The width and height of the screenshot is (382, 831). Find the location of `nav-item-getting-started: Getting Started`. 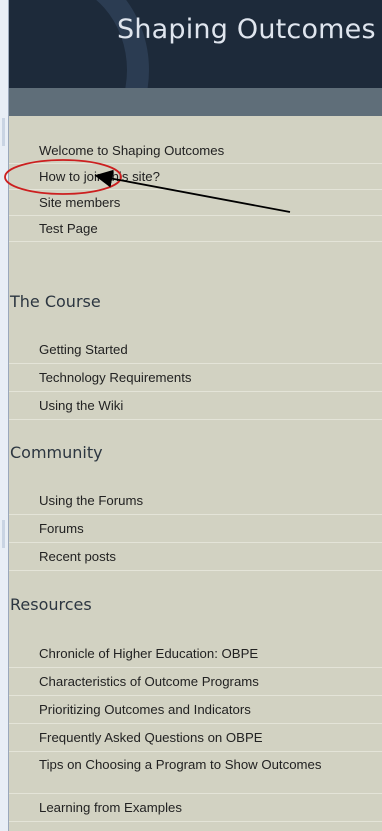

nav-item-getting-started: Getting Started is located at coordinates (195, 350).